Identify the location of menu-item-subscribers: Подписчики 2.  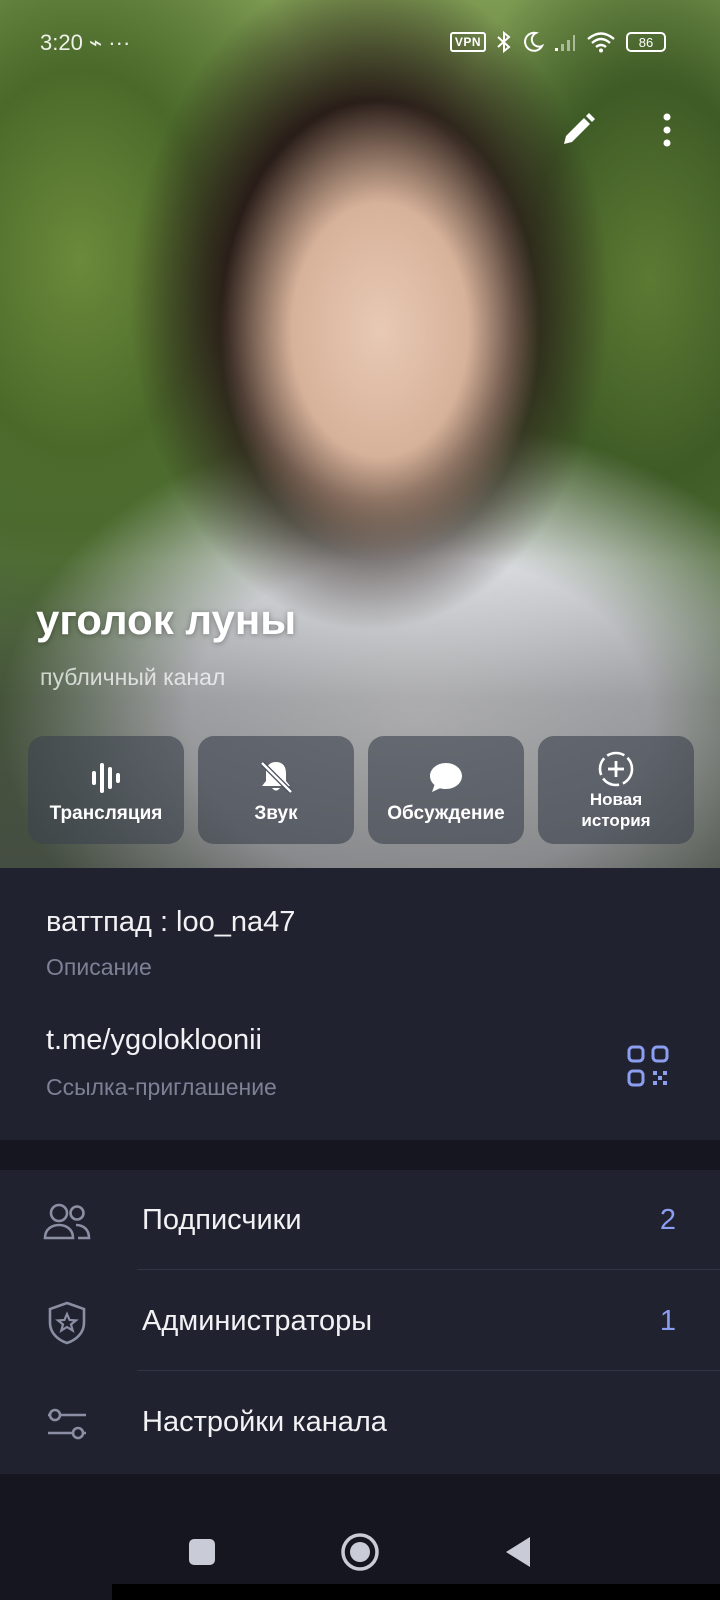
(360, 1220).